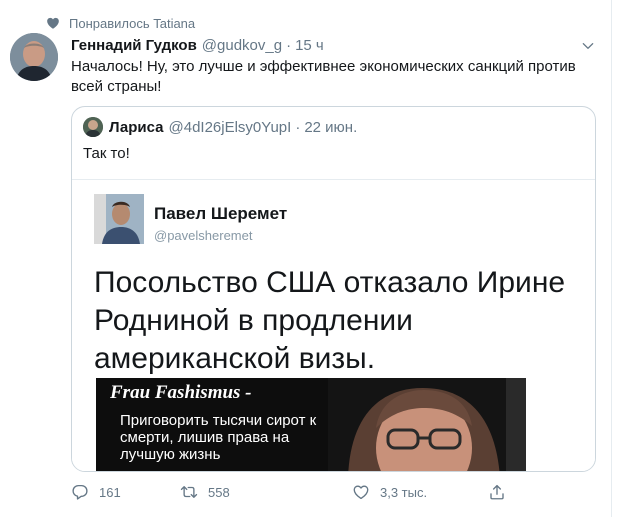 The width and height of the screenshot is (620, 517). Describe the element at coordinates (221, 213) in the screenshot. I see `embedded-author-name: Павел Шеремет` at that location.